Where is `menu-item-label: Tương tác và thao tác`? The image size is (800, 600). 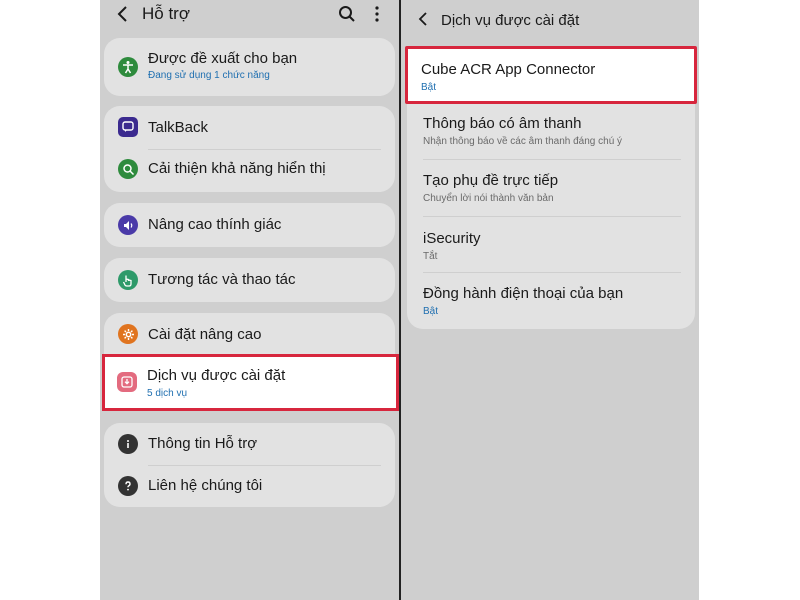
menu-item-label: Tương tác và thao tác is located at coordinates (222, 279).